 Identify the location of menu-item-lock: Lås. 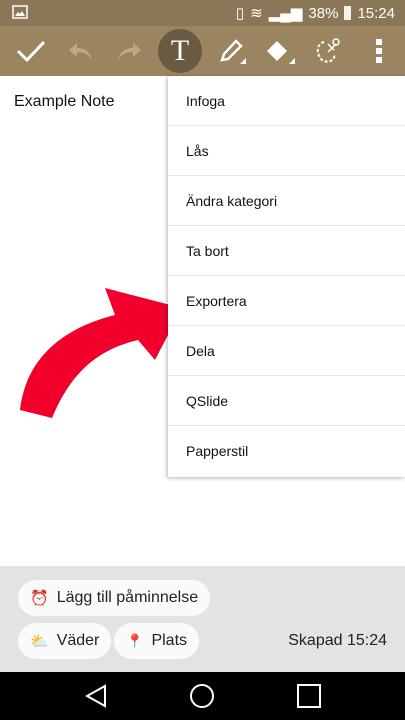
(286, 151).